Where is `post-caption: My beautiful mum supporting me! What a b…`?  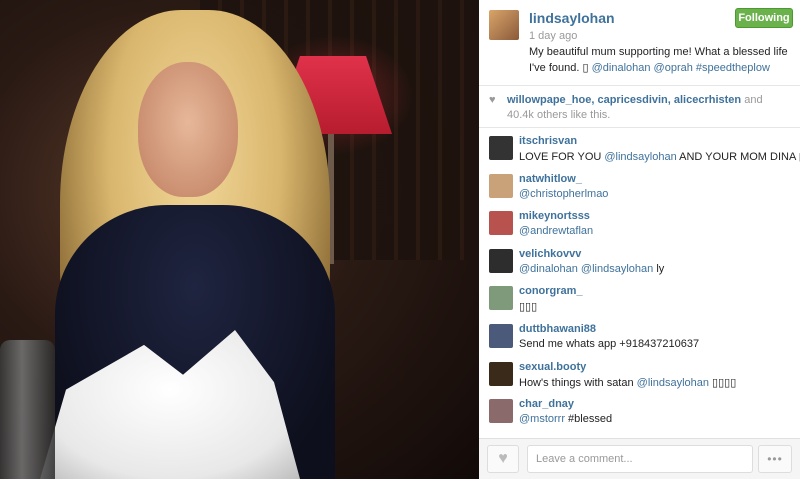 post-caption: My beautiful mum supporting me! What a b… is located at coordinates (661, 60).